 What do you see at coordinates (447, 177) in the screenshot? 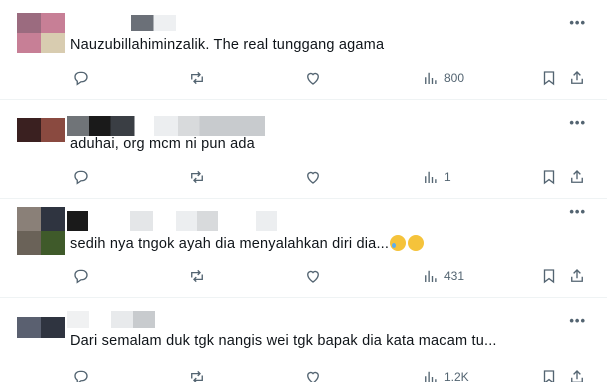
I see `view-count: 1` at bounding box center [447, 177].